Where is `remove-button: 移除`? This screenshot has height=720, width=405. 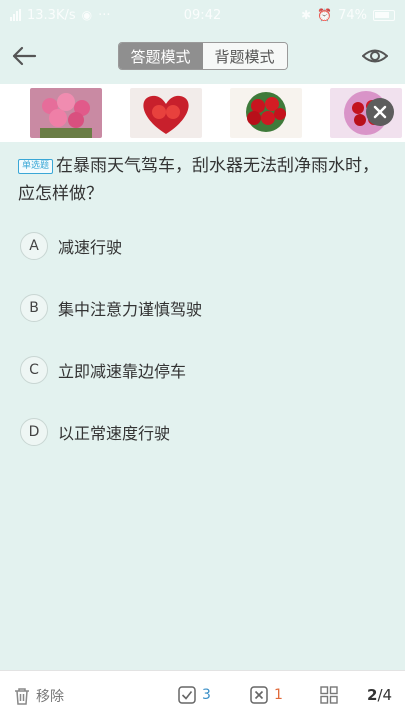
remove-button: 移除 is located at coordinates (39, 696).